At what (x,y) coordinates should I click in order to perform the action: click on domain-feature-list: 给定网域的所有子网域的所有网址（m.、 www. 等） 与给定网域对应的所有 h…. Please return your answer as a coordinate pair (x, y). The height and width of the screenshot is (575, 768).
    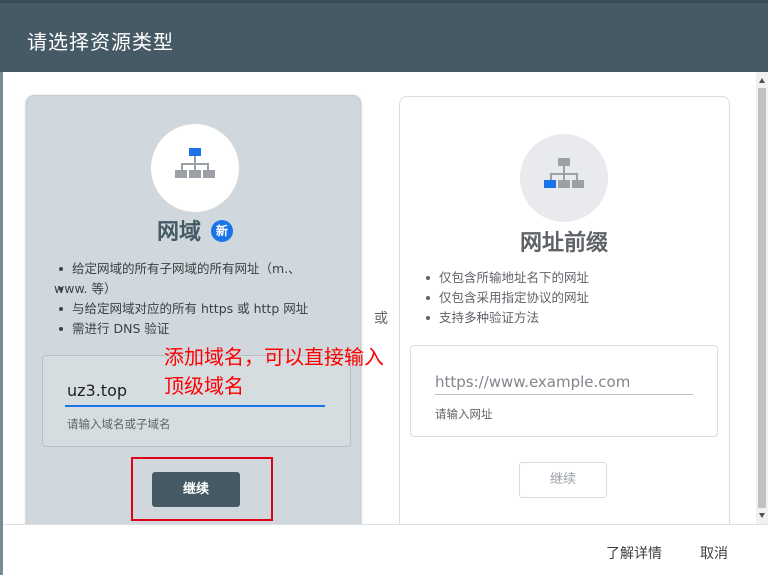
    Looking at the image, I should click on (199, 299).